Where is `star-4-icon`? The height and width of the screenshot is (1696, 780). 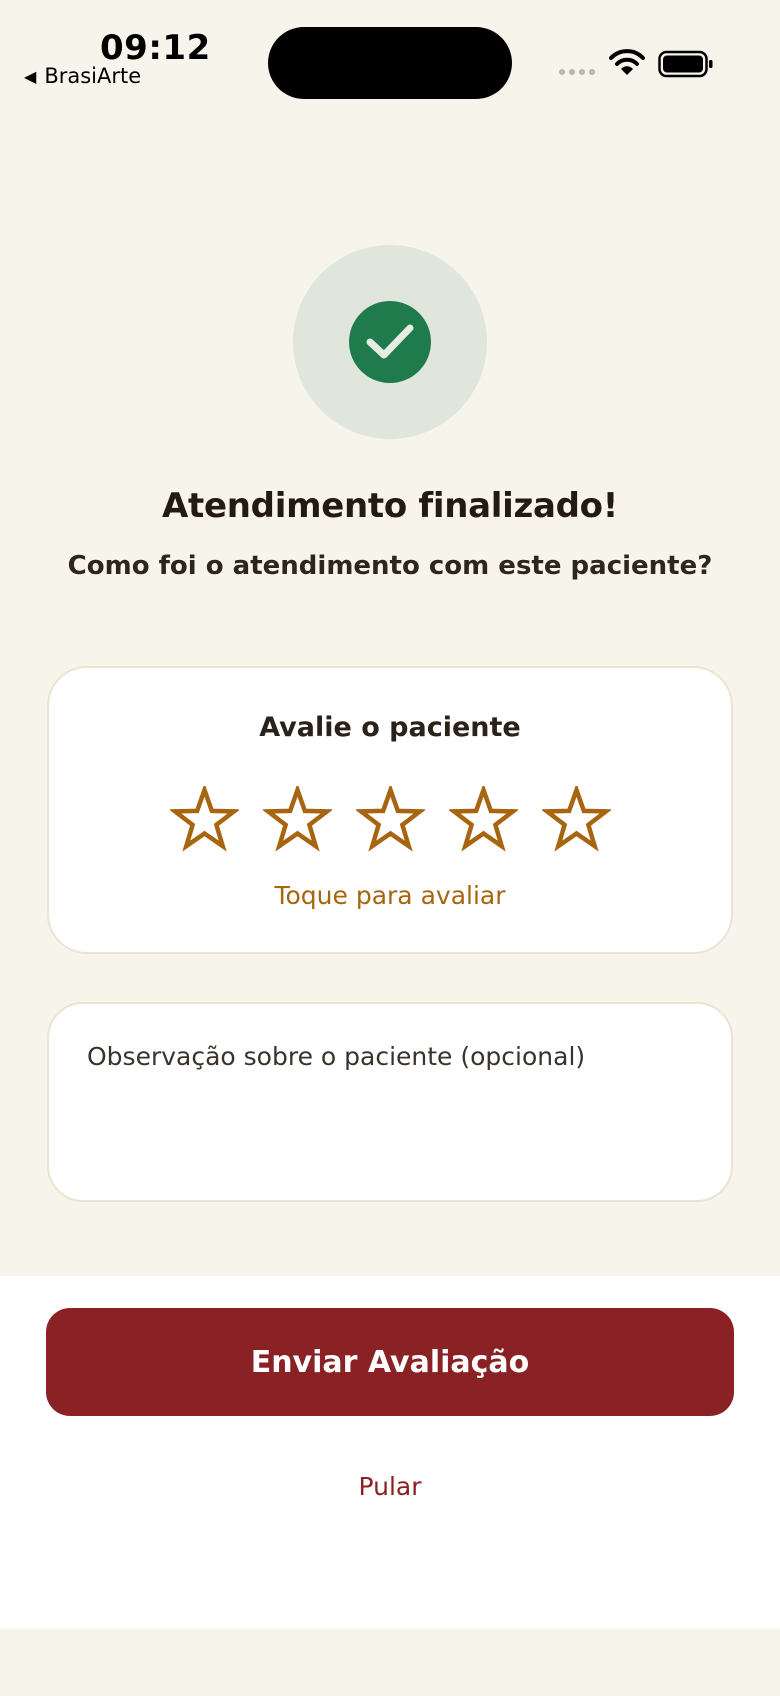
star-4-icon is located at coordinates (483, 819).